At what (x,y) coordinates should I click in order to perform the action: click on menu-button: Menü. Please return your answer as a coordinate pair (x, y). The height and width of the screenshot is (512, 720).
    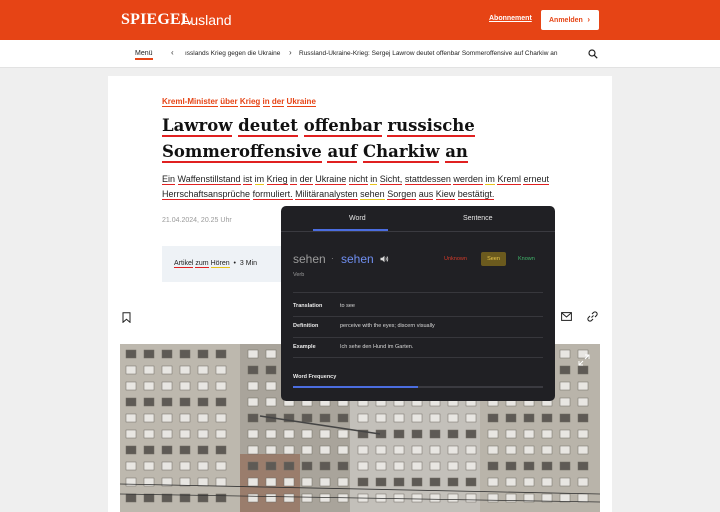
    Looking at the image, I should click on (144, 55).